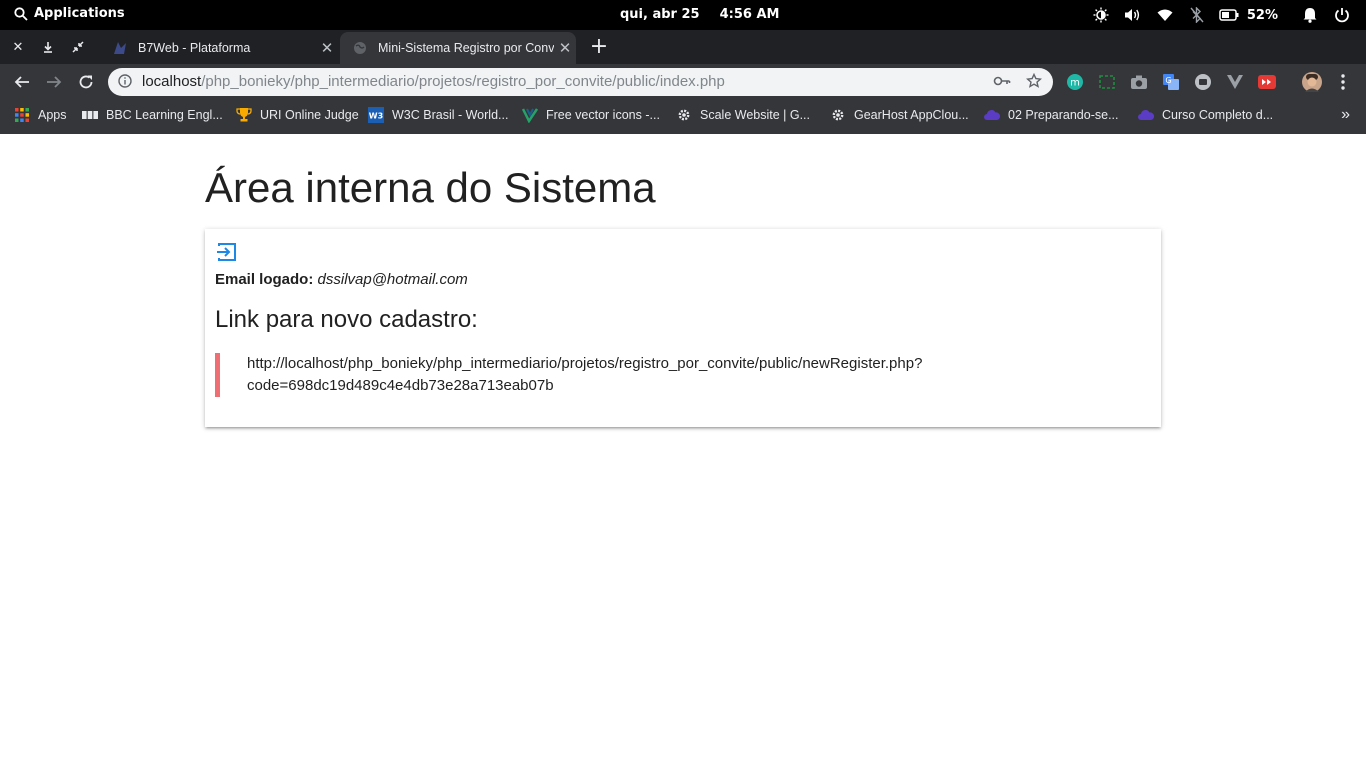 The width and height of the screenshot is (1366, 768). Describe the element at coordinates (18, 47) in the screenshot. I see `window-close-icon: ✕` at that location.